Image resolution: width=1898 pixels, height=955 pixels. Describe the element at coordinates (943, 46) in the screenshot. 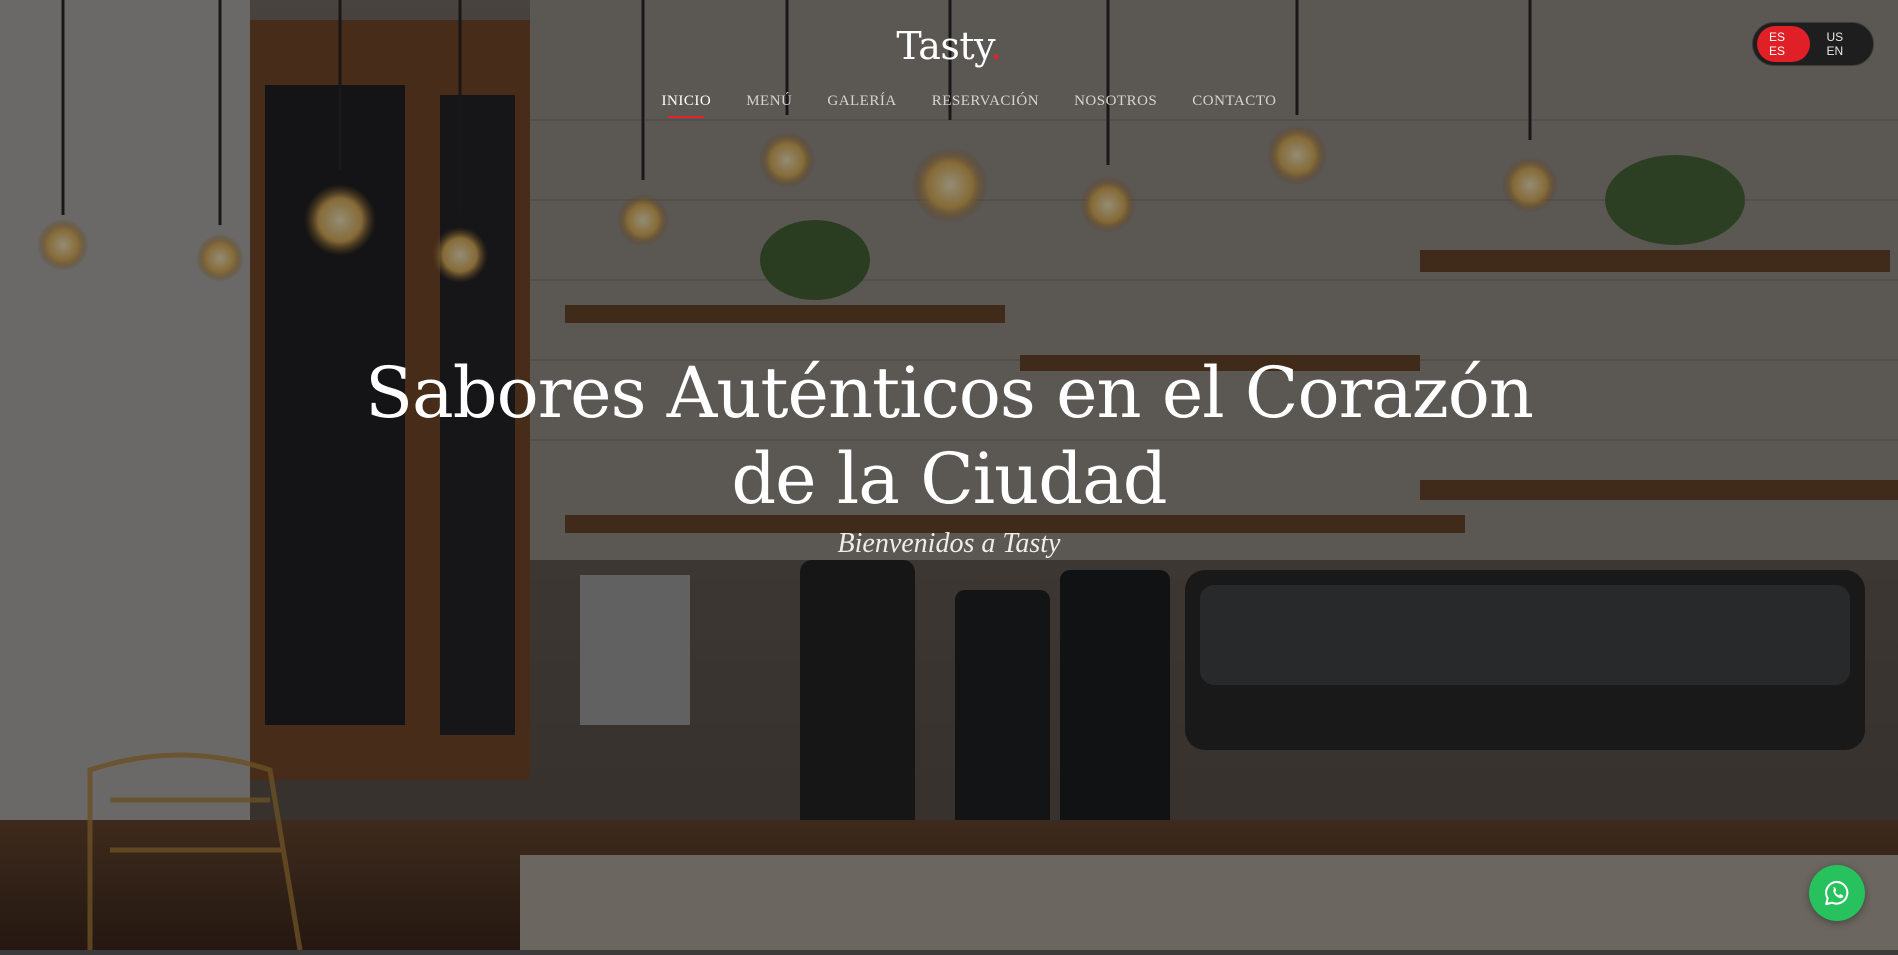

I see `site-logo-text: Tasty` at that location.